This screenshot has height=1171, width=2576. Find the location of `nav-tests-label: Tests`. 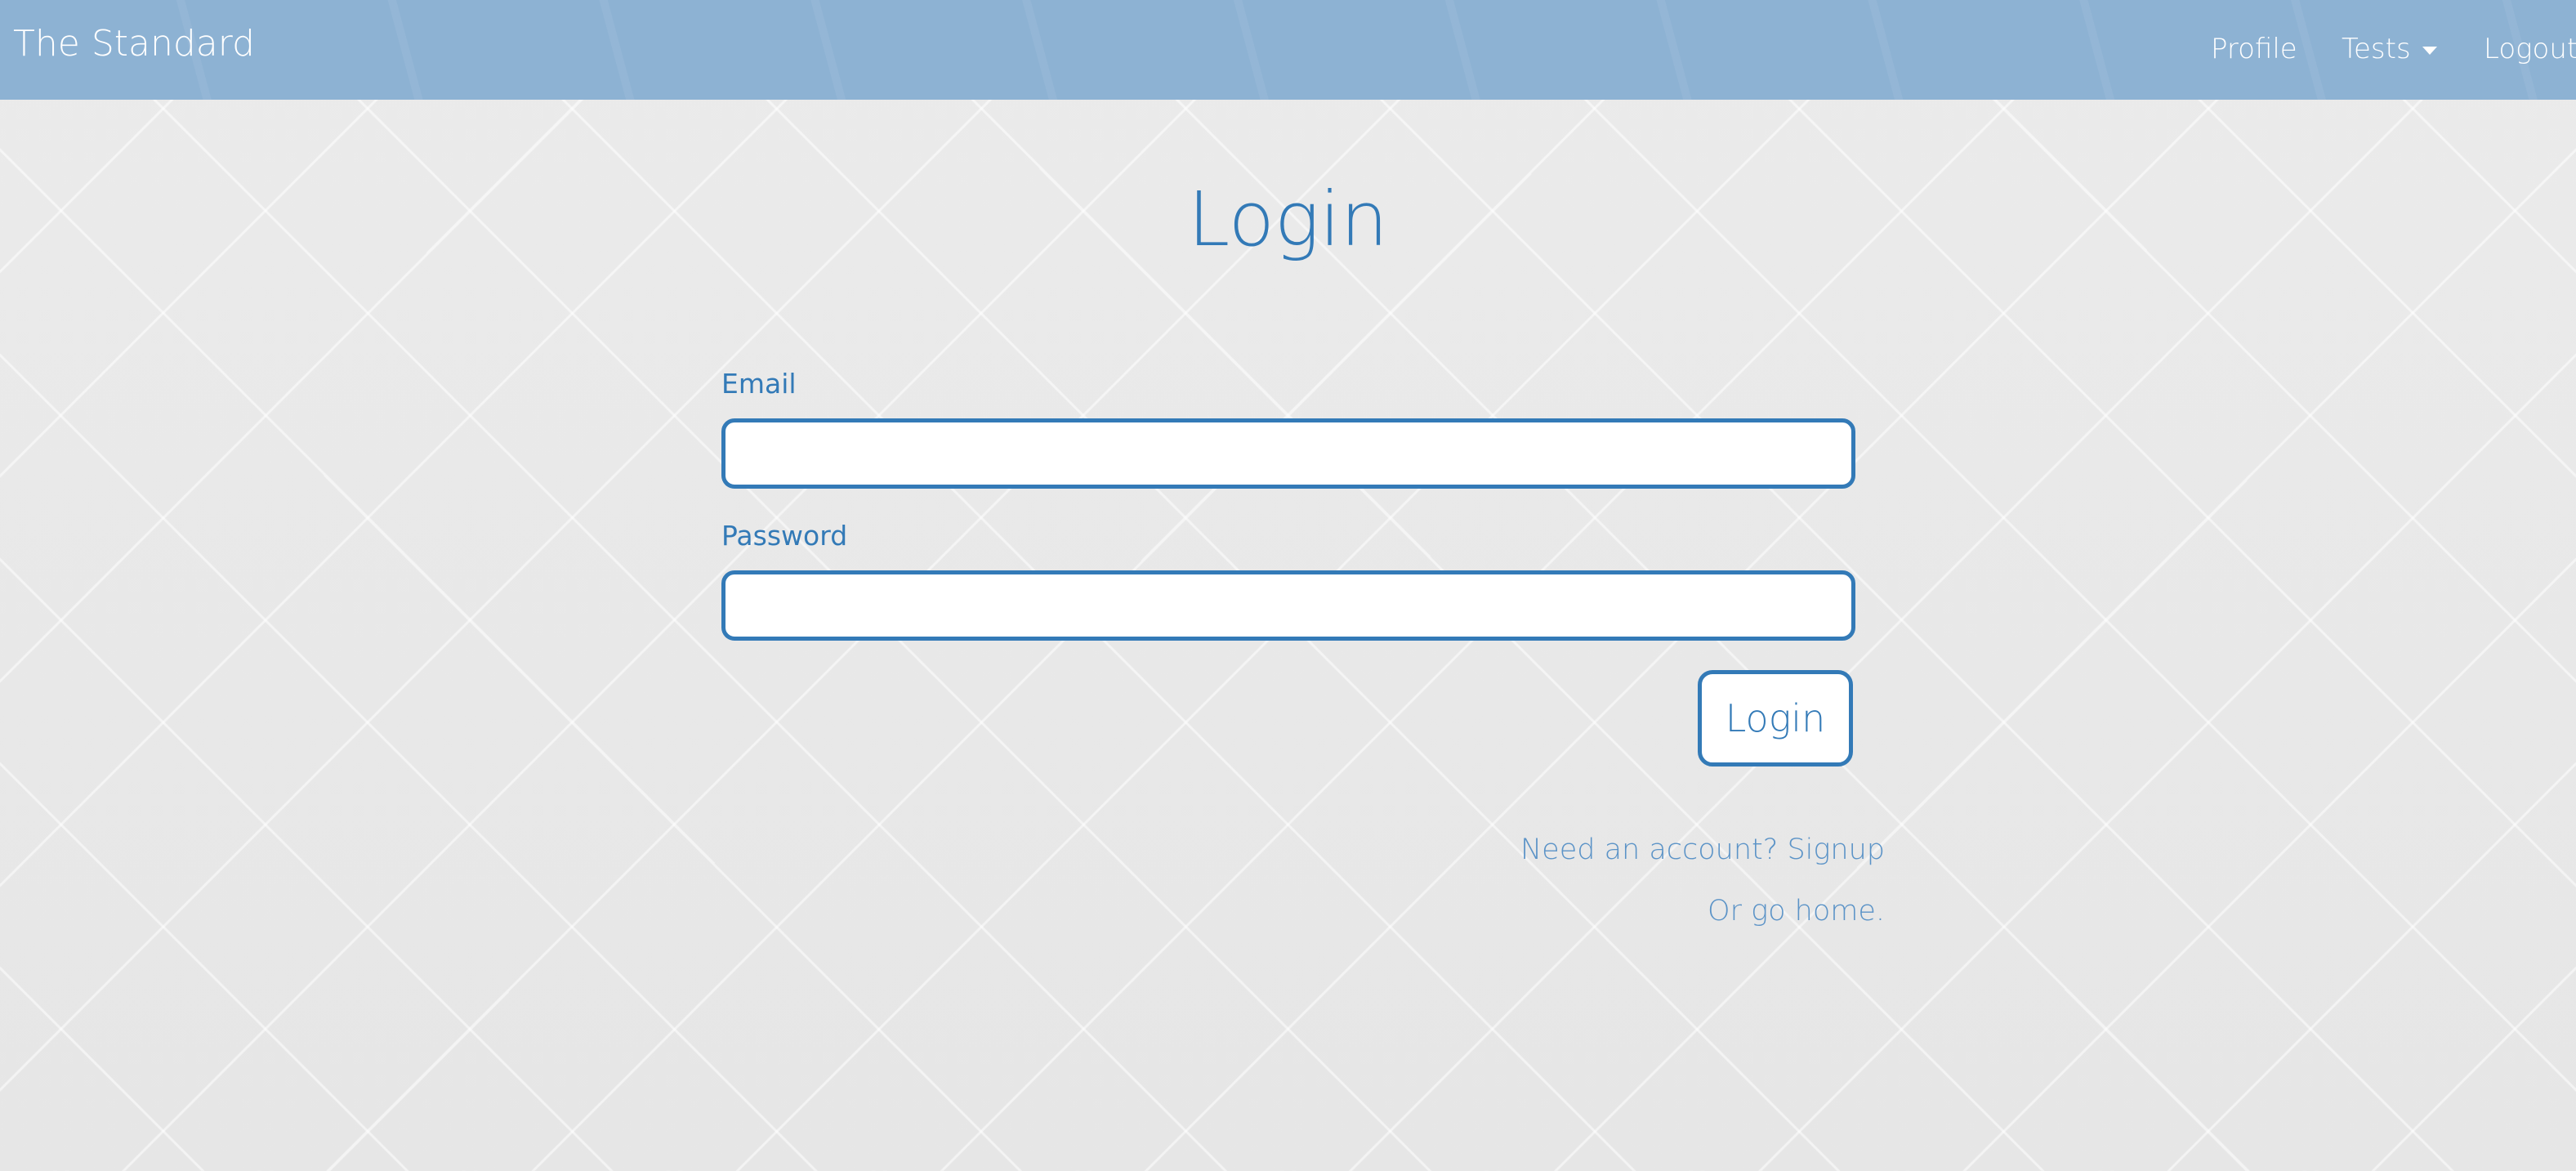

nav-tests-label: Tests is located at coordinates (2377, 49).